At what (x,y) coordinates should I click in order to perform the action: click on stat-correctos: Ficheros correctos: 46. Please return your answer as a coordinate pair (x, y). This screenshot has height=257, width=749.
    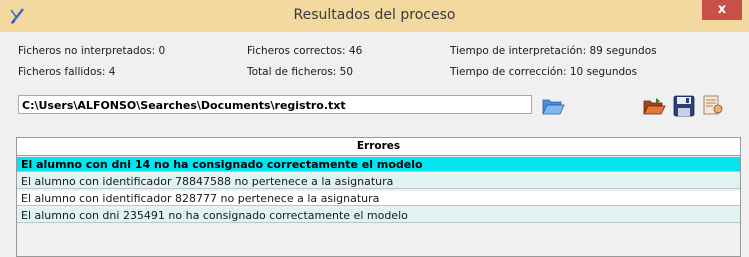
    Looking at the image, I should click on (305, 51).